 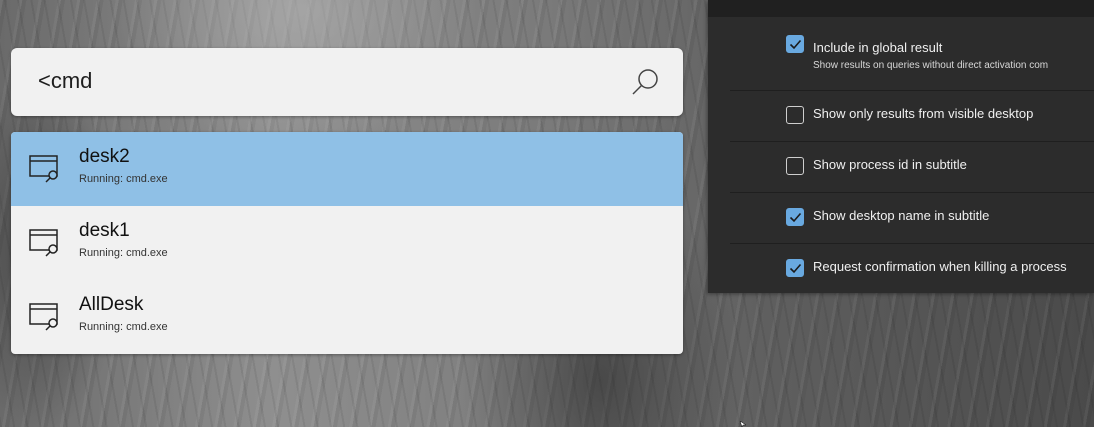 I want to click on result-item: AllDesk Running: cmd.exe, so click(x=347, y=317).